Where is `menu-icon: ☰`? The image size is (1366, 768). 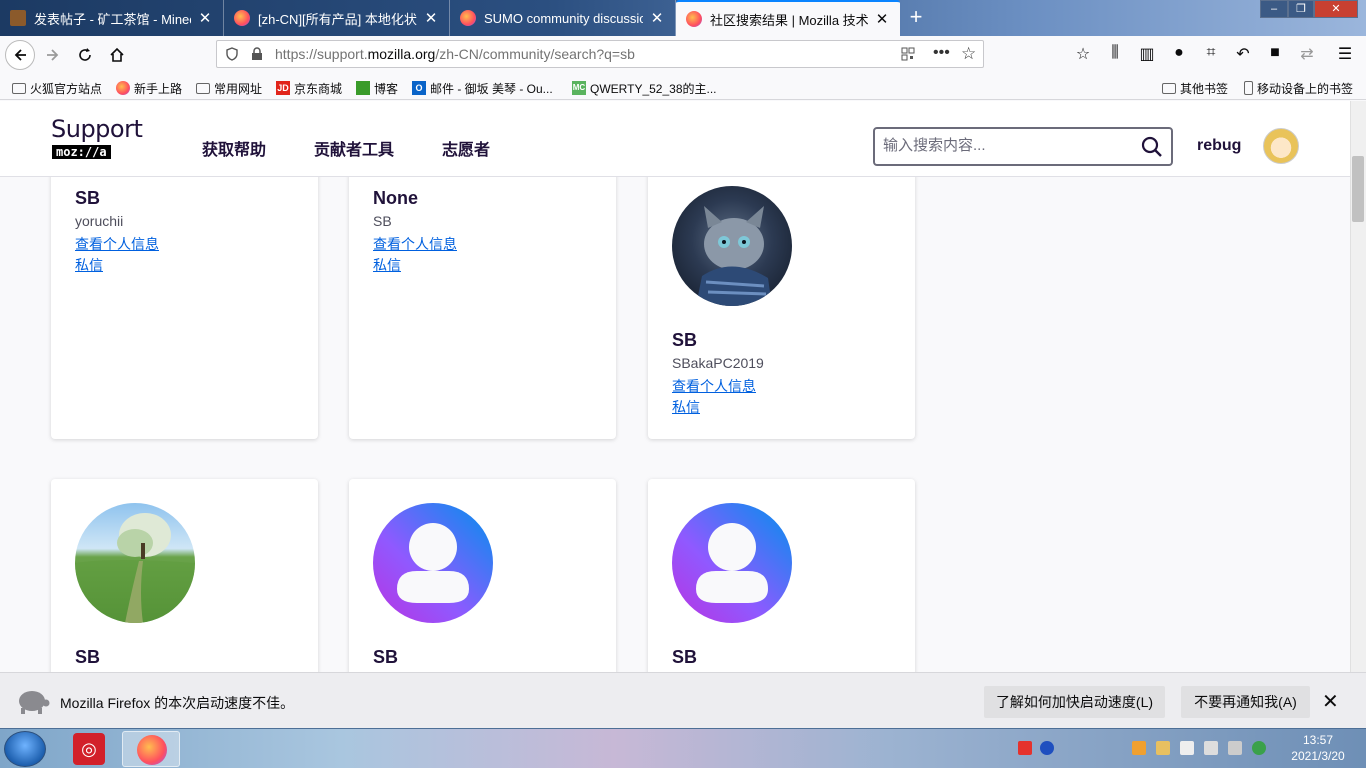 menu-icon: ☰ is located at coordinates (1345, 54).